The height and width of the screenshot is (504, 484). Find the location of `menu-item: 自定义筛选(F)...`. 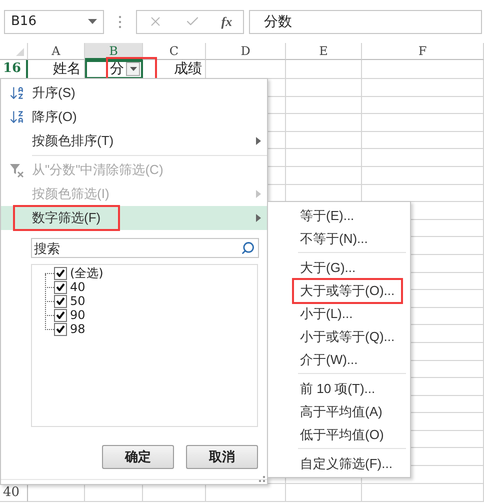

menu-item: 自定义筛选(F)... is located at coordinates (339, 463).